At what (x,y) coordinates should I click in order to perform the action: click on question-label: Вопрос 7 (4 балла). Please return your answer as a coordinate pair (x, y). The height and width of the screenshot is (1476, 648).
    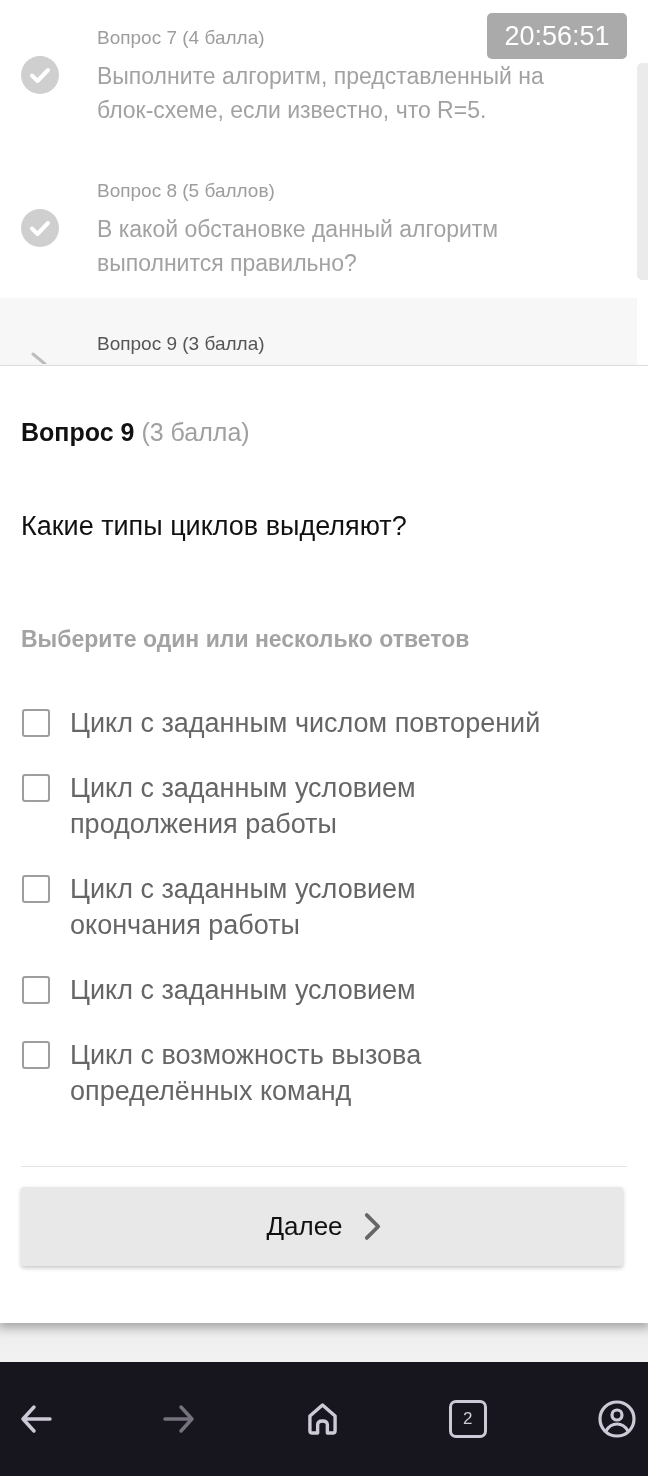
    Looking at the image, I should click on (181, 38).